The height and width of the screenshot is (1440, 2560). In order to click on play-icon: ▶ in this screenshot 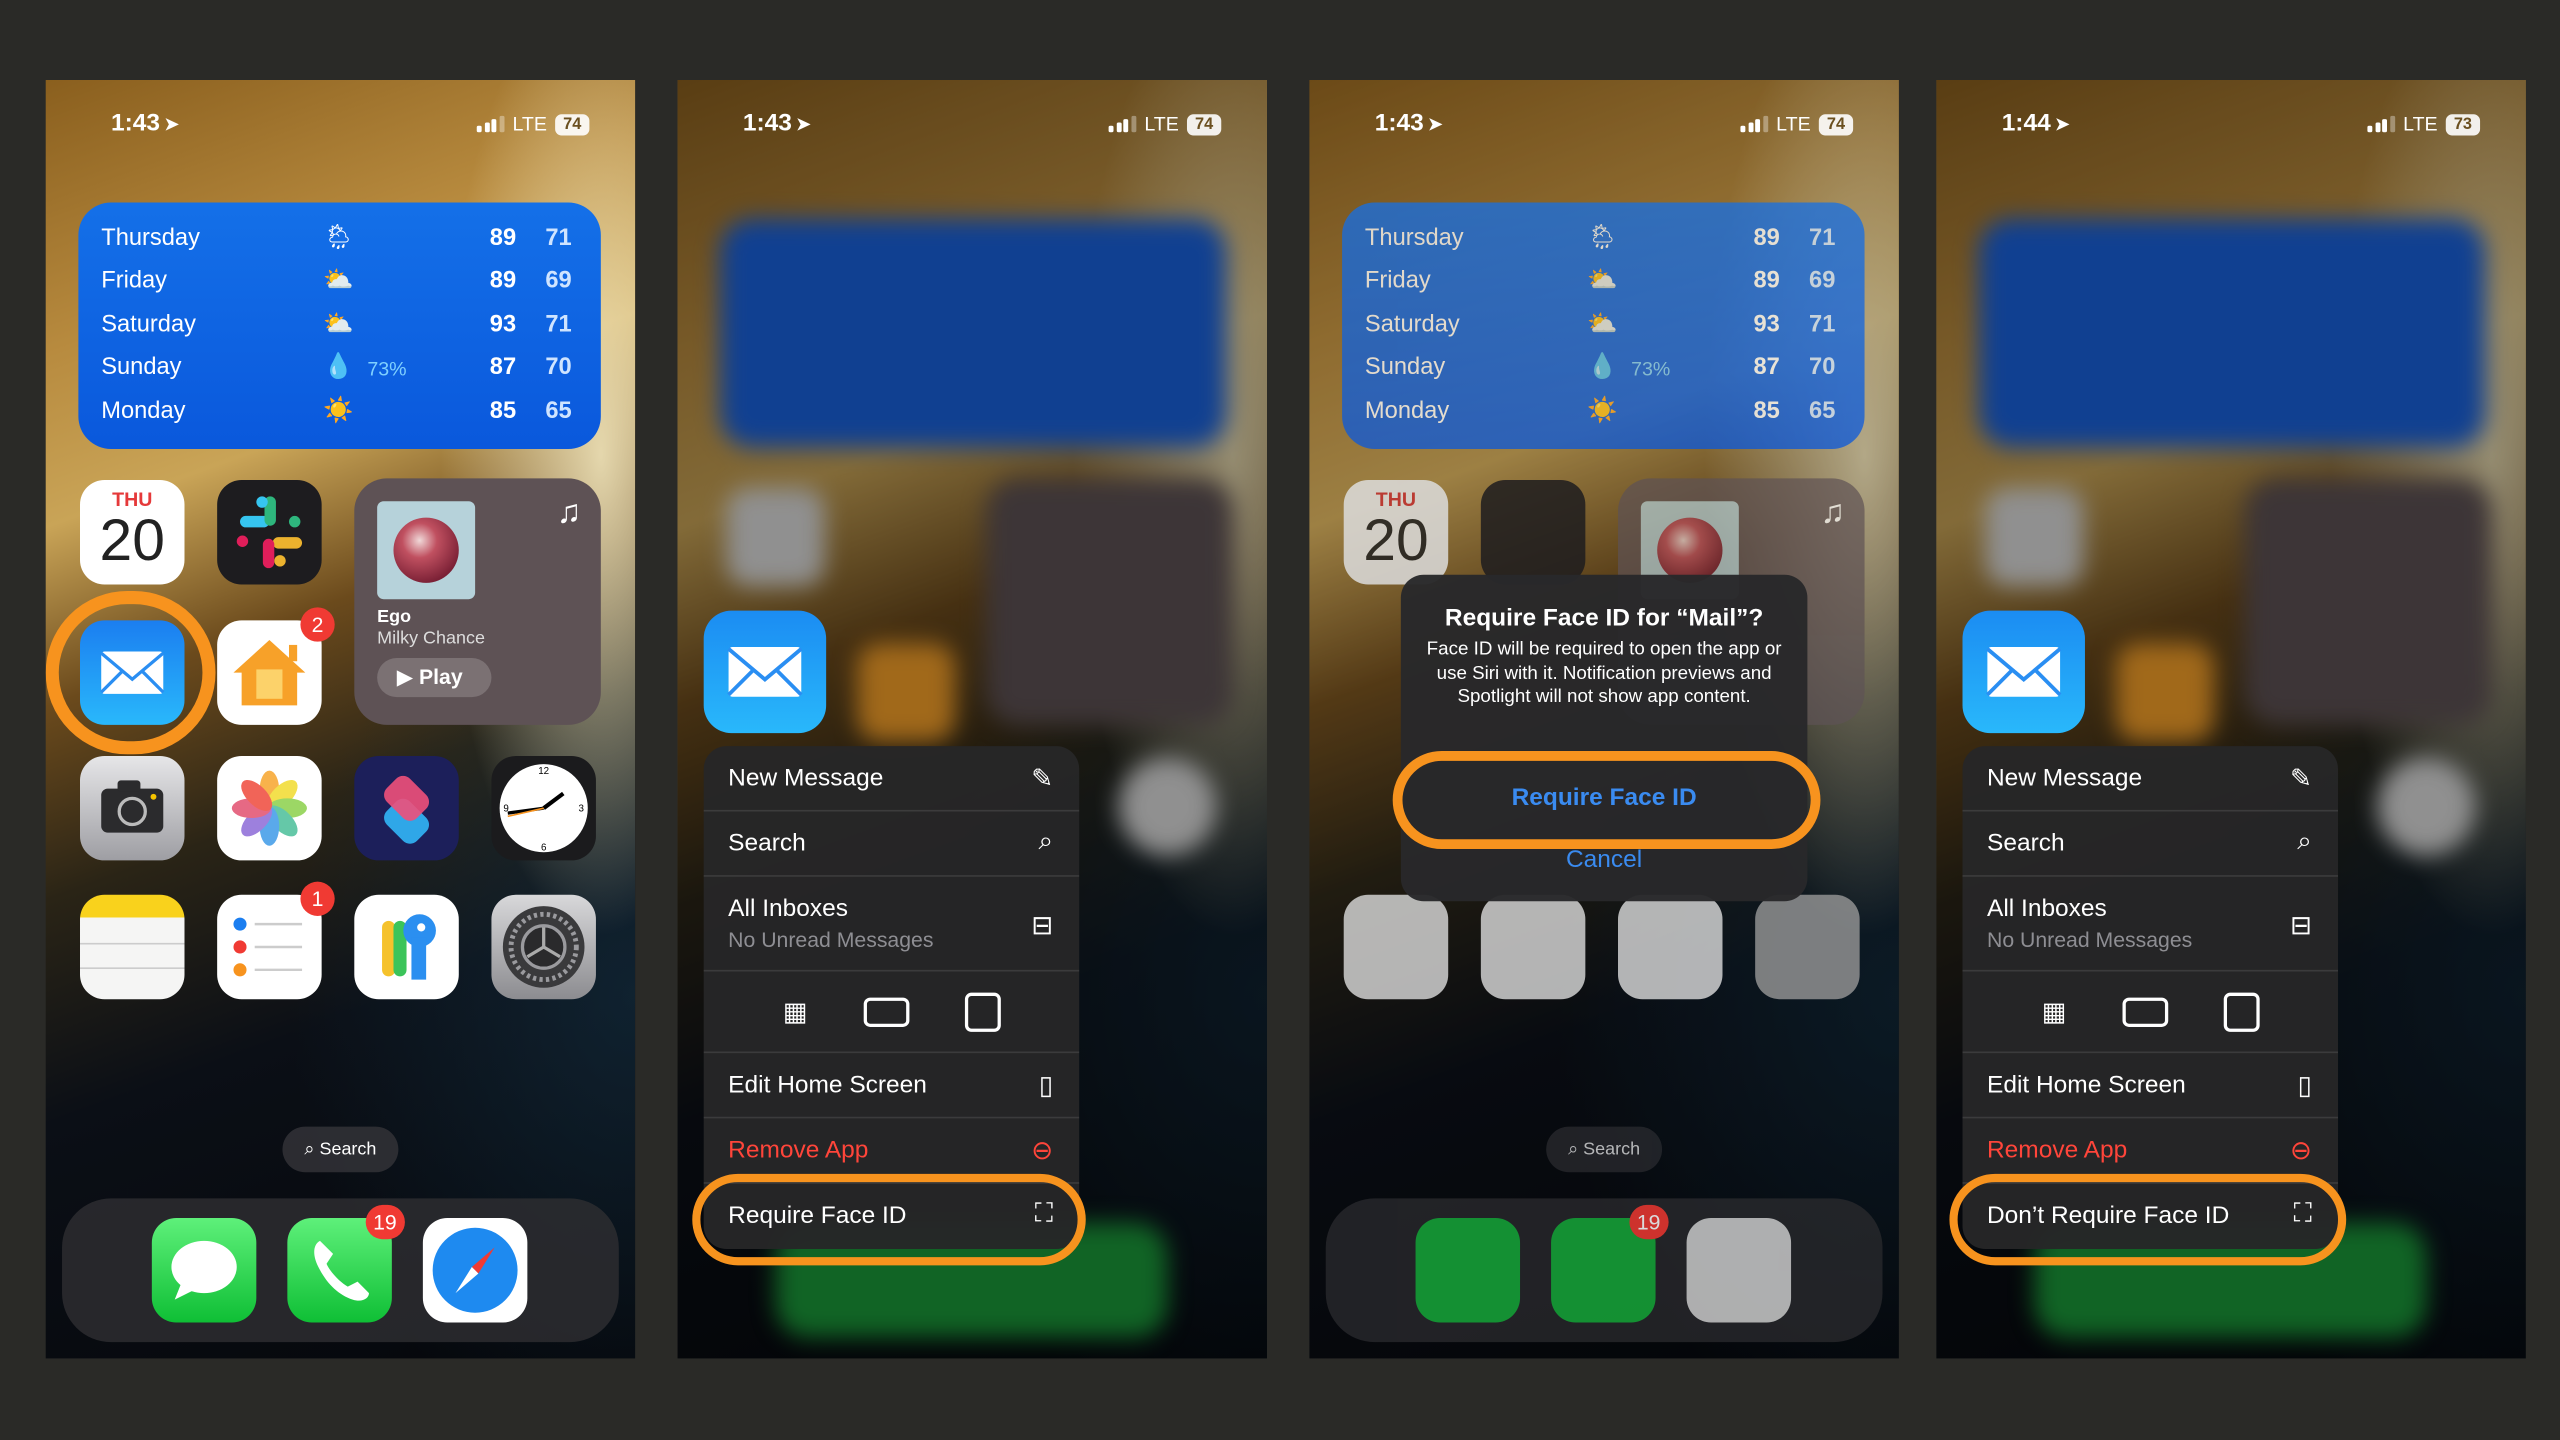, I will do `click(407, 676)`.